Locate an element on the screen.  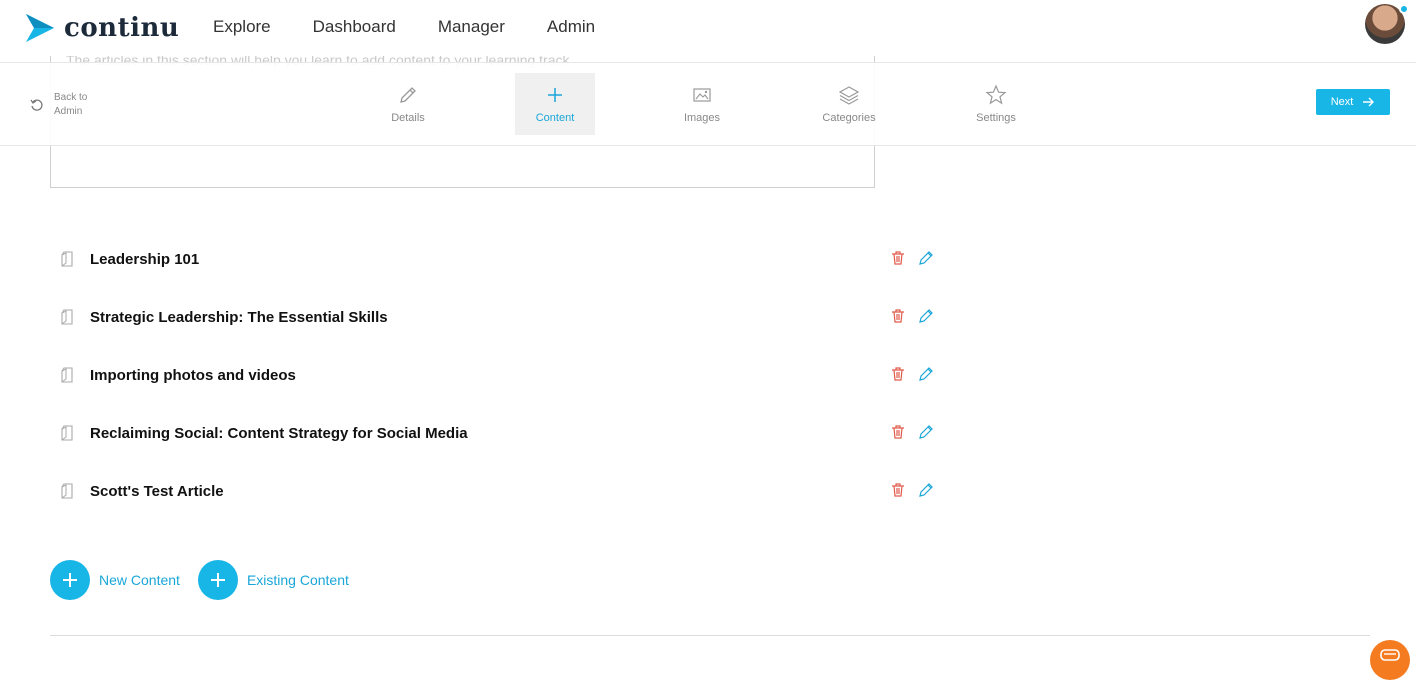
existing-content-button: Existing Content is located at coordinates (273, 580).